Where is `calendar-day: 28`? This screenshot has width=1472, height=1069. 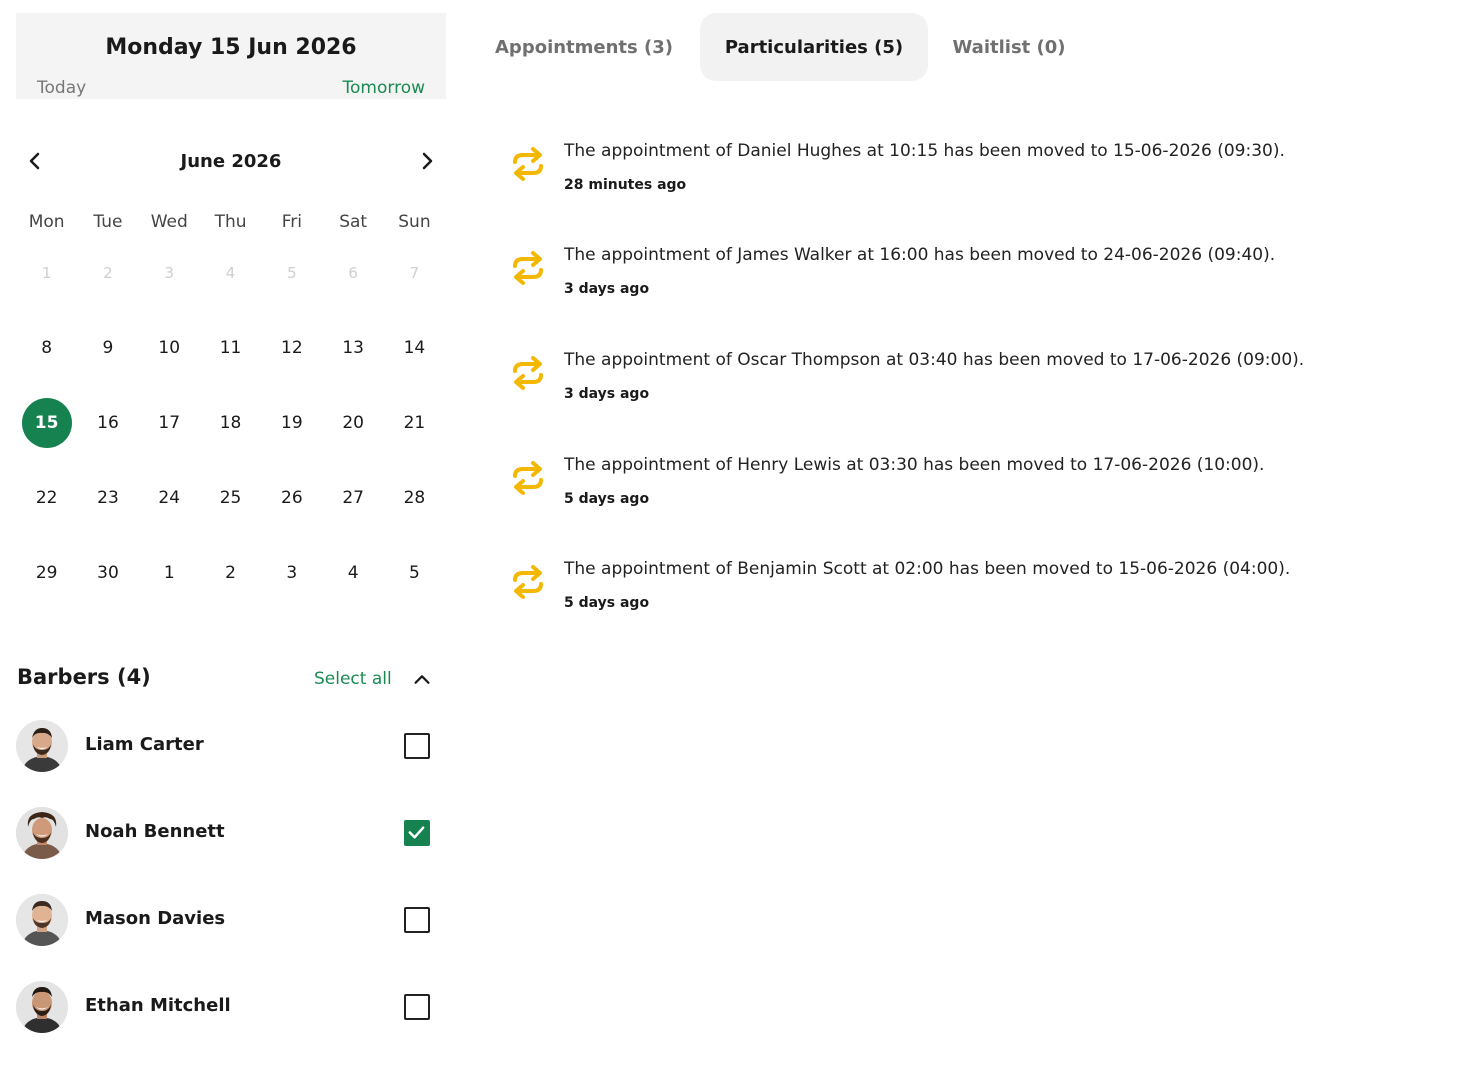
calendar-day: 28 is located at coordinates (414, 497).